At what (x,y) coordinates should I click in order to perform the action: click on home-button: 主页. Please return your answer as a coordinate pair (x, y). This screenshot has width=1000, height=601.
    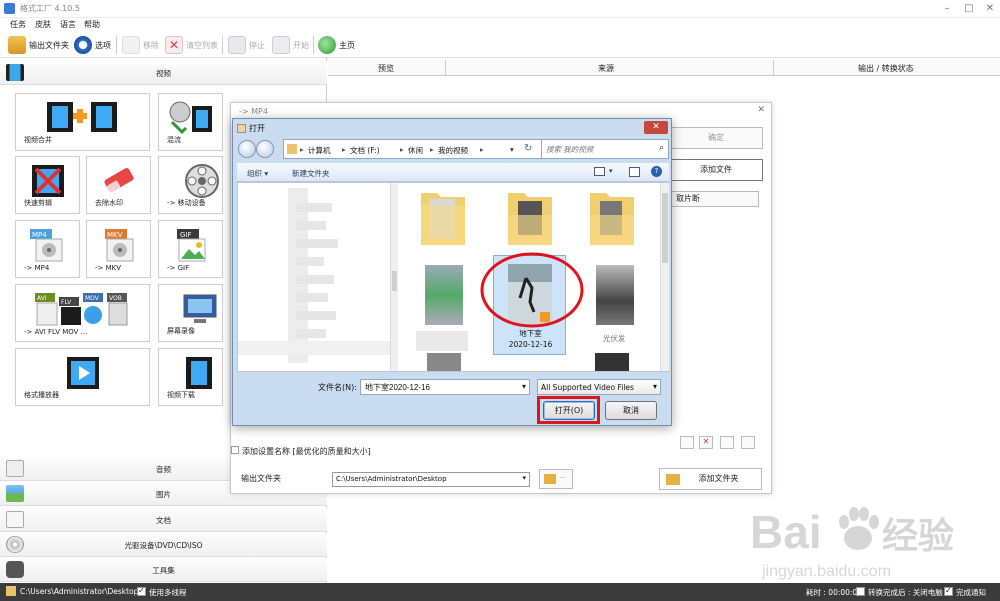
    Looking at the image, I should click on (336, 45).